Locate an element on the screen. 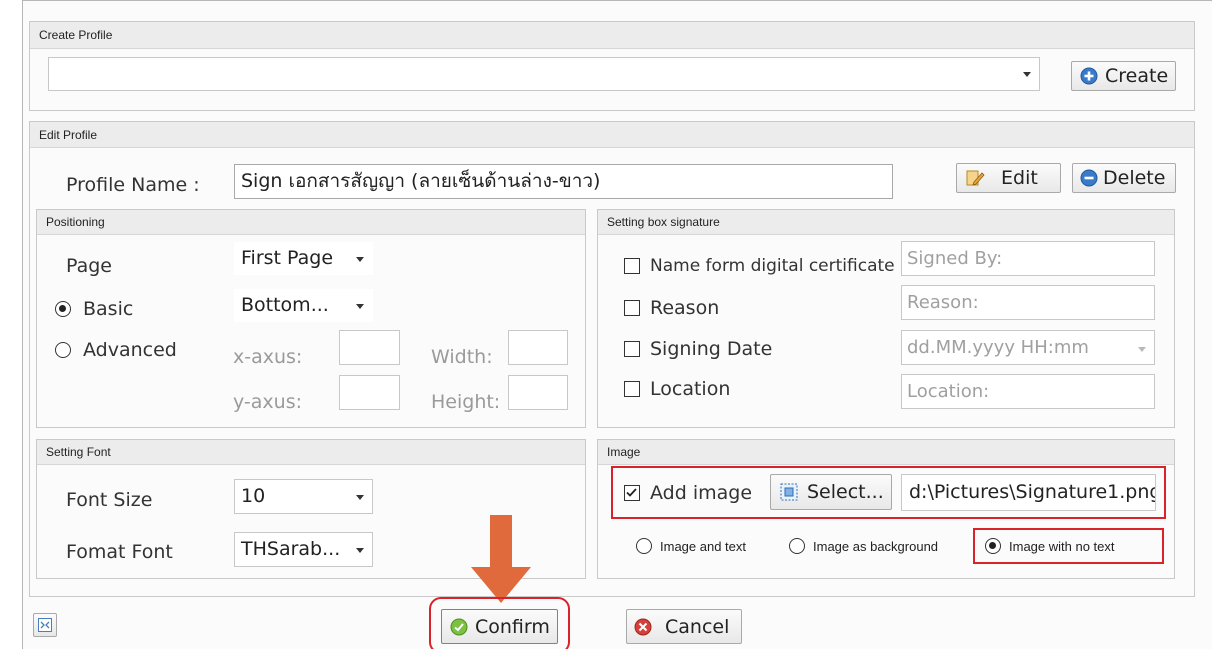  certificate-checkbox-row: Name form digital certificate is located at coordinates (759, 266).